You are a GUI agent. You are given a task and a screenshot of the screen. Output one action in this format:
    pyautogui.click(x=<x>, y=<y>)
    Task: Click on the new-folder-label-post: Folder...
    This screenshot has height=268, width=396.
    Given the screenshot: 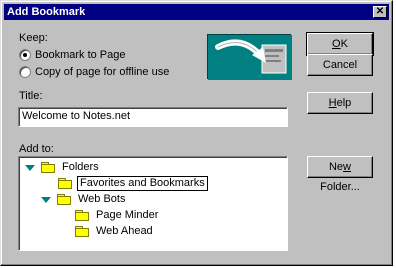 What is the action you would take?
    pyautogui.click(x=340, y=187)
    